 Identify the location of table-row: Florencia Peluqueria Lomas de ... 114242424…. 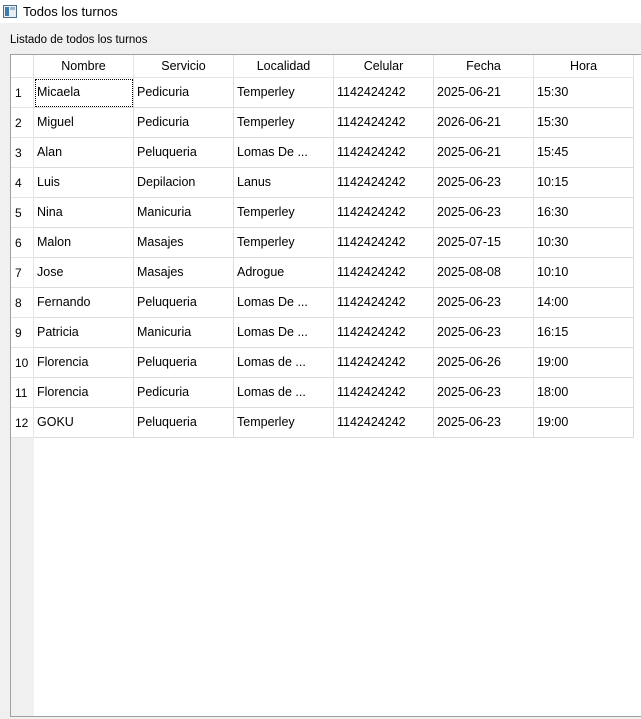
(334, 363).